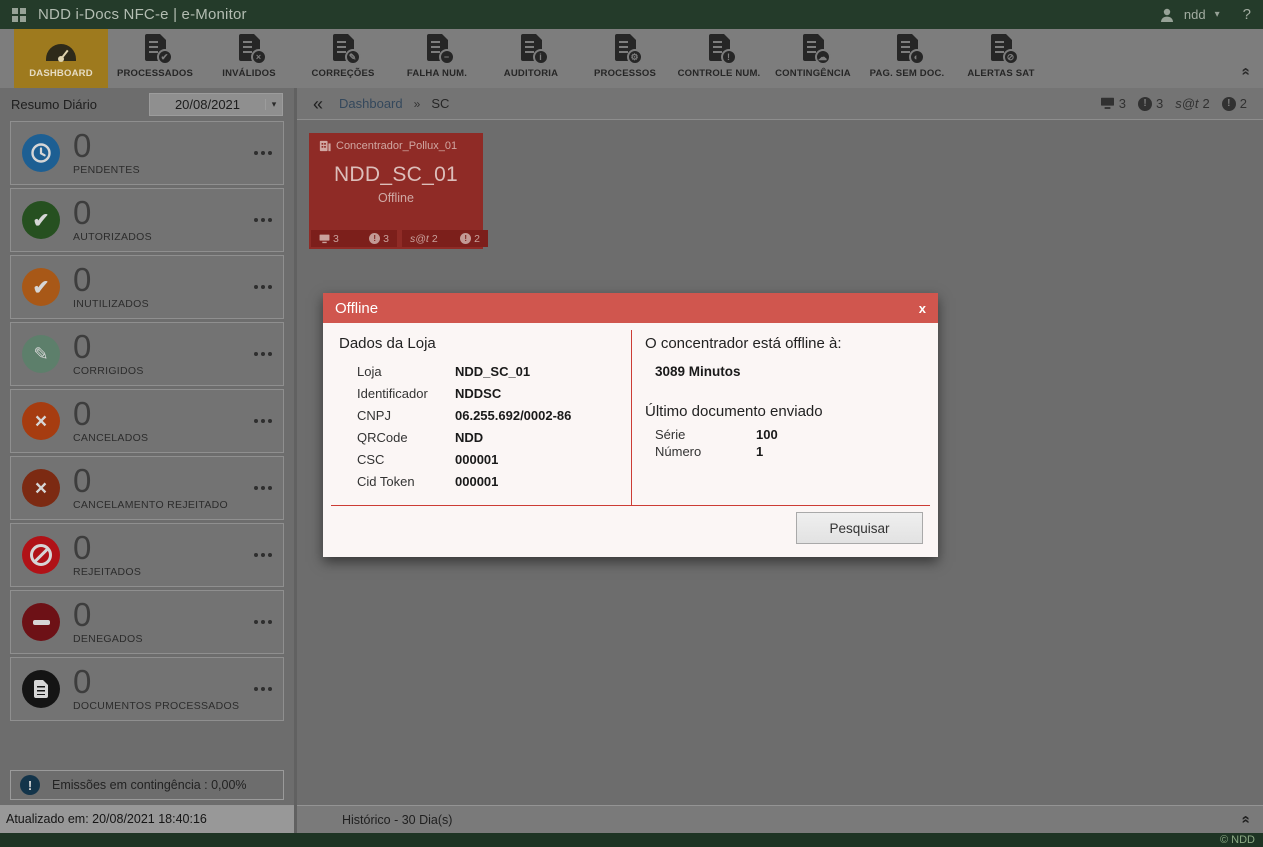 The width and height of the screenshot is (1263, 847). I want to click on card-corrigidos: ✎ 0 CORRIGIDOS, so click(147, 354).